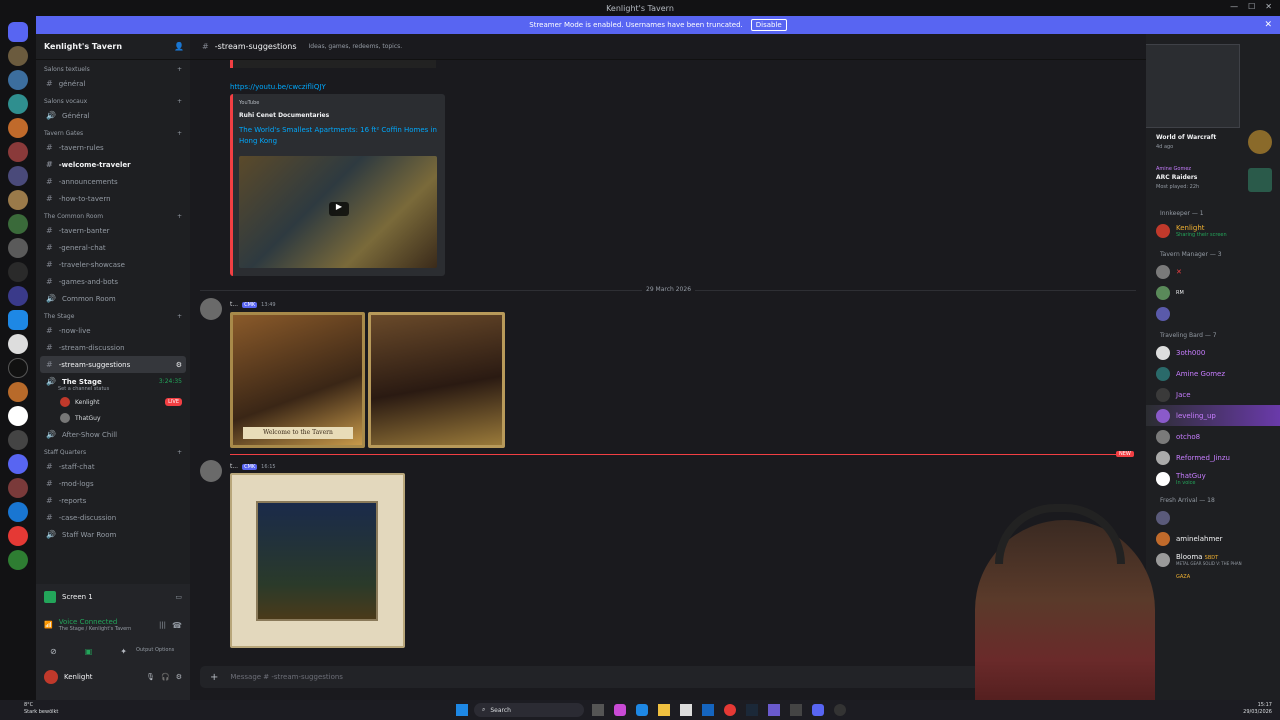 Image resolution: width=1280 pixels, height=720 pixels. I want to click on task-view-icon, so click(598, 710).